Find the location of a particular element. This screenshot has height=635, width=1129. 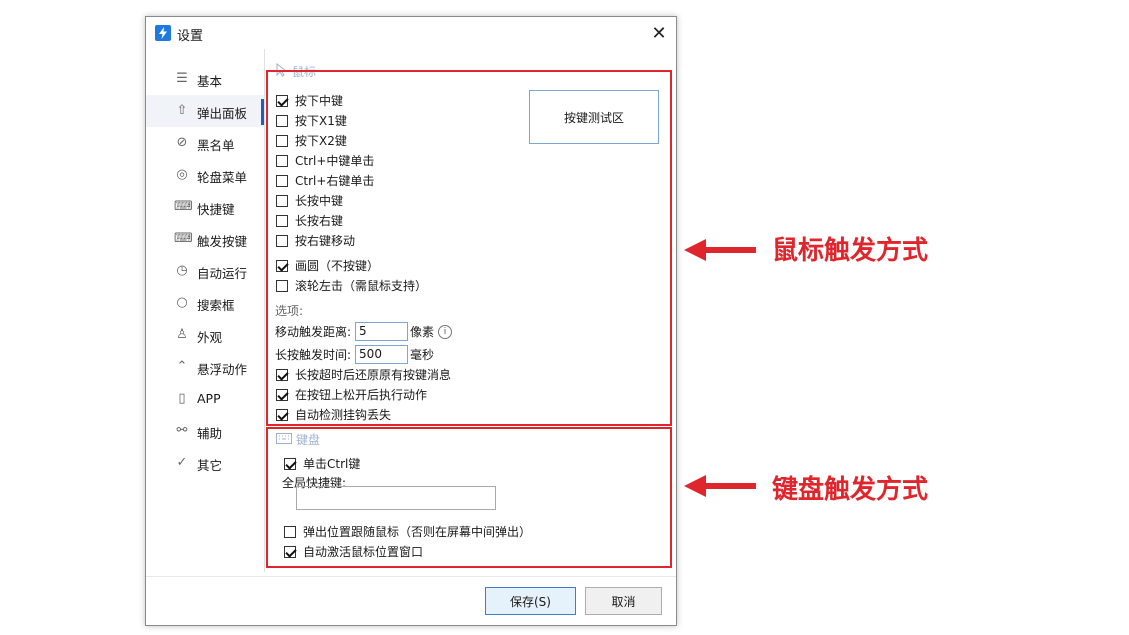

close-button: ✕ is located at coordinates (659, 33).